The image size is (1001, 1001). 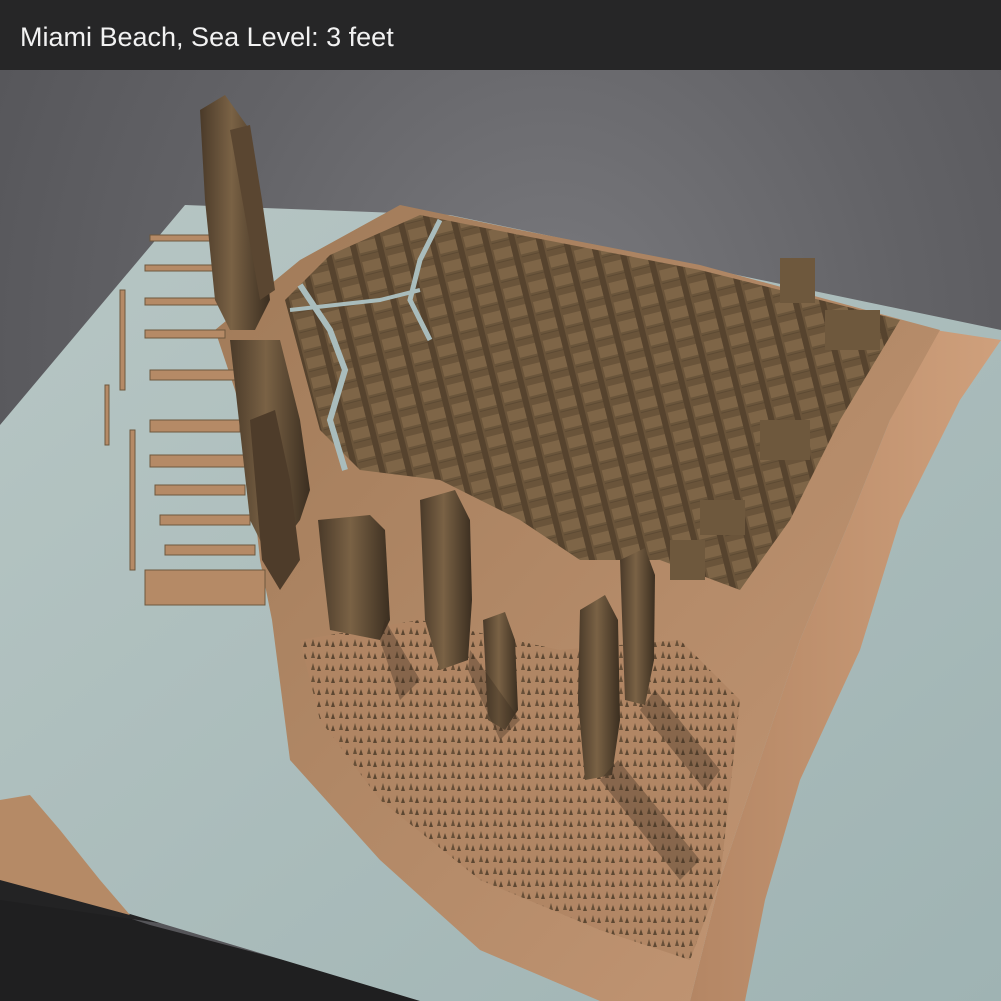 I want to click on title-bar: Miami Beach, Sea Level: 3 feet, so click(x=500, y=35).